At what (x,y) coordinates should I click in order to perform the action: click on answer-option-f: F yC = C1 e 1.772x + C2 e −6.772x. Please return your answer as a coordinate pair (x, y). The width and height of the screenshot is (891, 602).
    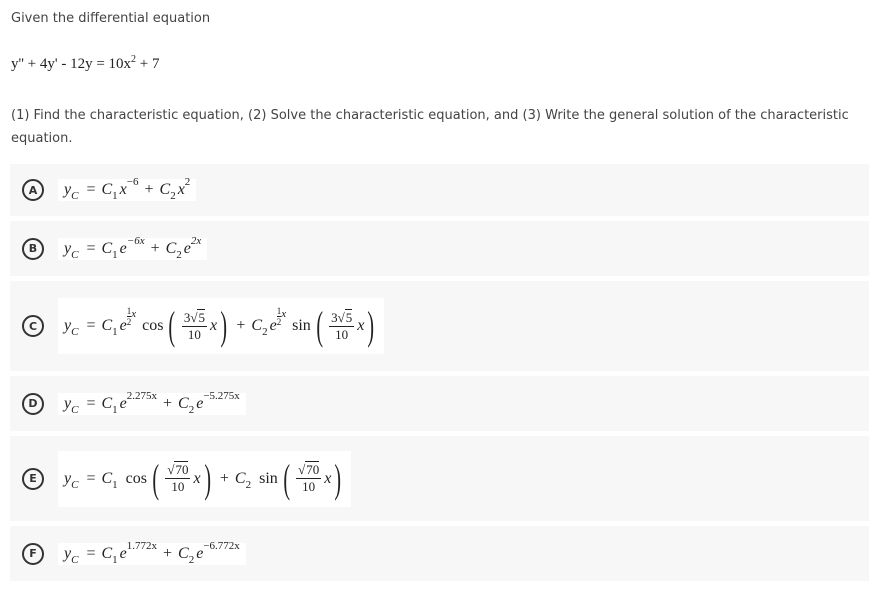
    Looking at the image, I should click on (439, 553).